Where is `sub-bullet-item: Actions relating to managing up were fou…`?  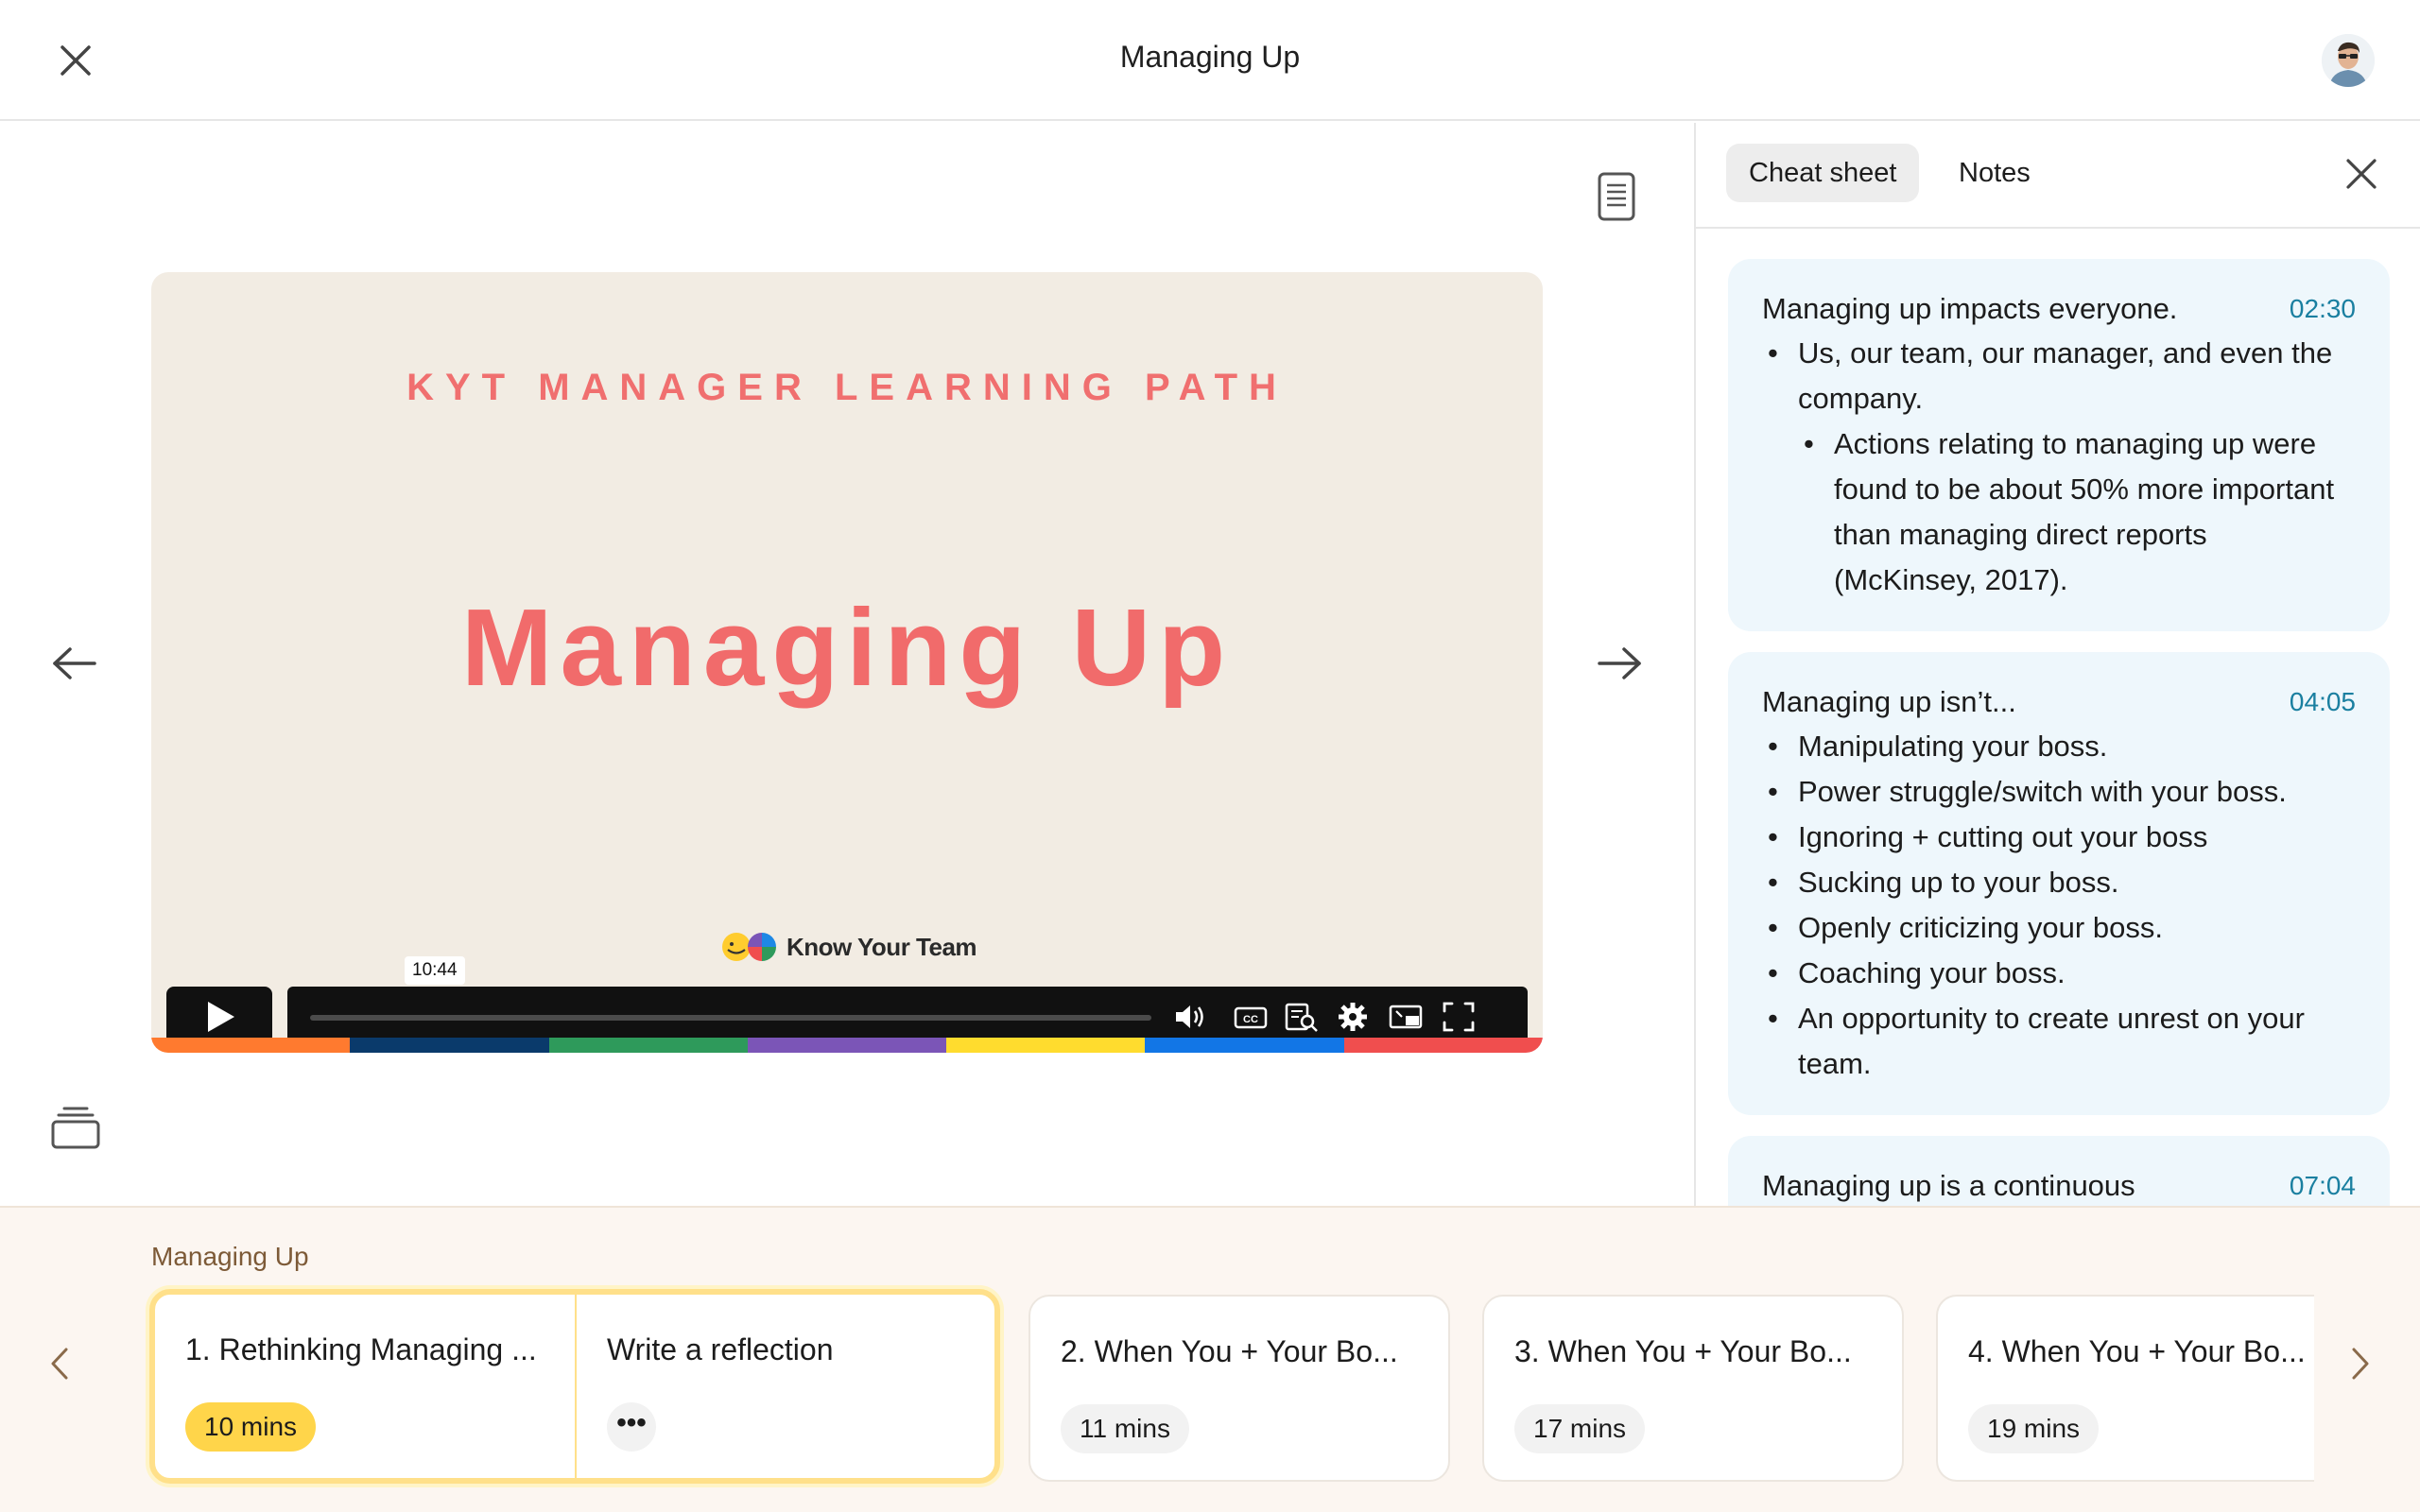
sub-bullet-item: Actions relating to managing up were fou… is located at coordinates (2059, 512).